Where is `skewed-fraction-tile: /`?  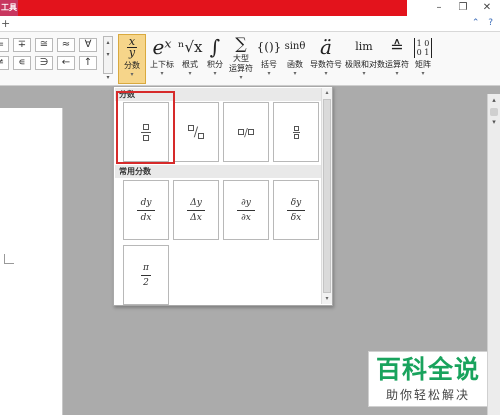 skewed-fraction-tile: / is located at coordinates (196, 132).